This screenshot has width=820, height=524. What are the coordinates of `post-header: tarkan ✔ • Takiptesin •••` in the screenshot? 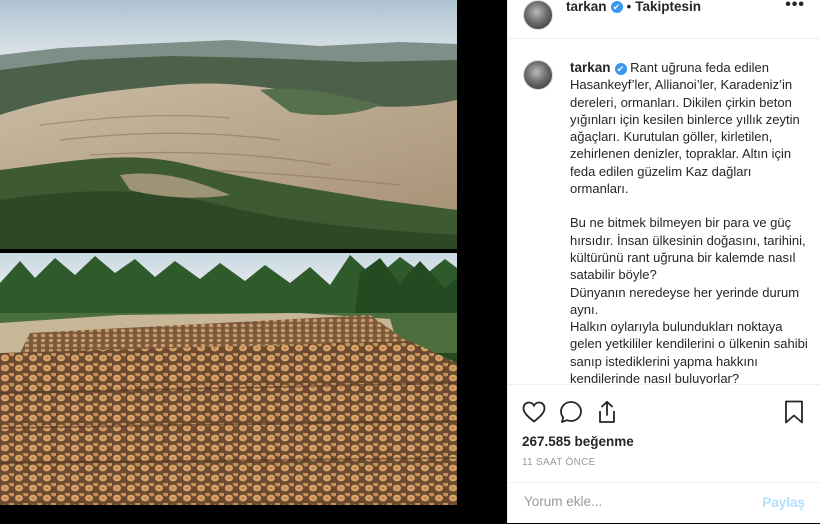 It's located at (664, 19).